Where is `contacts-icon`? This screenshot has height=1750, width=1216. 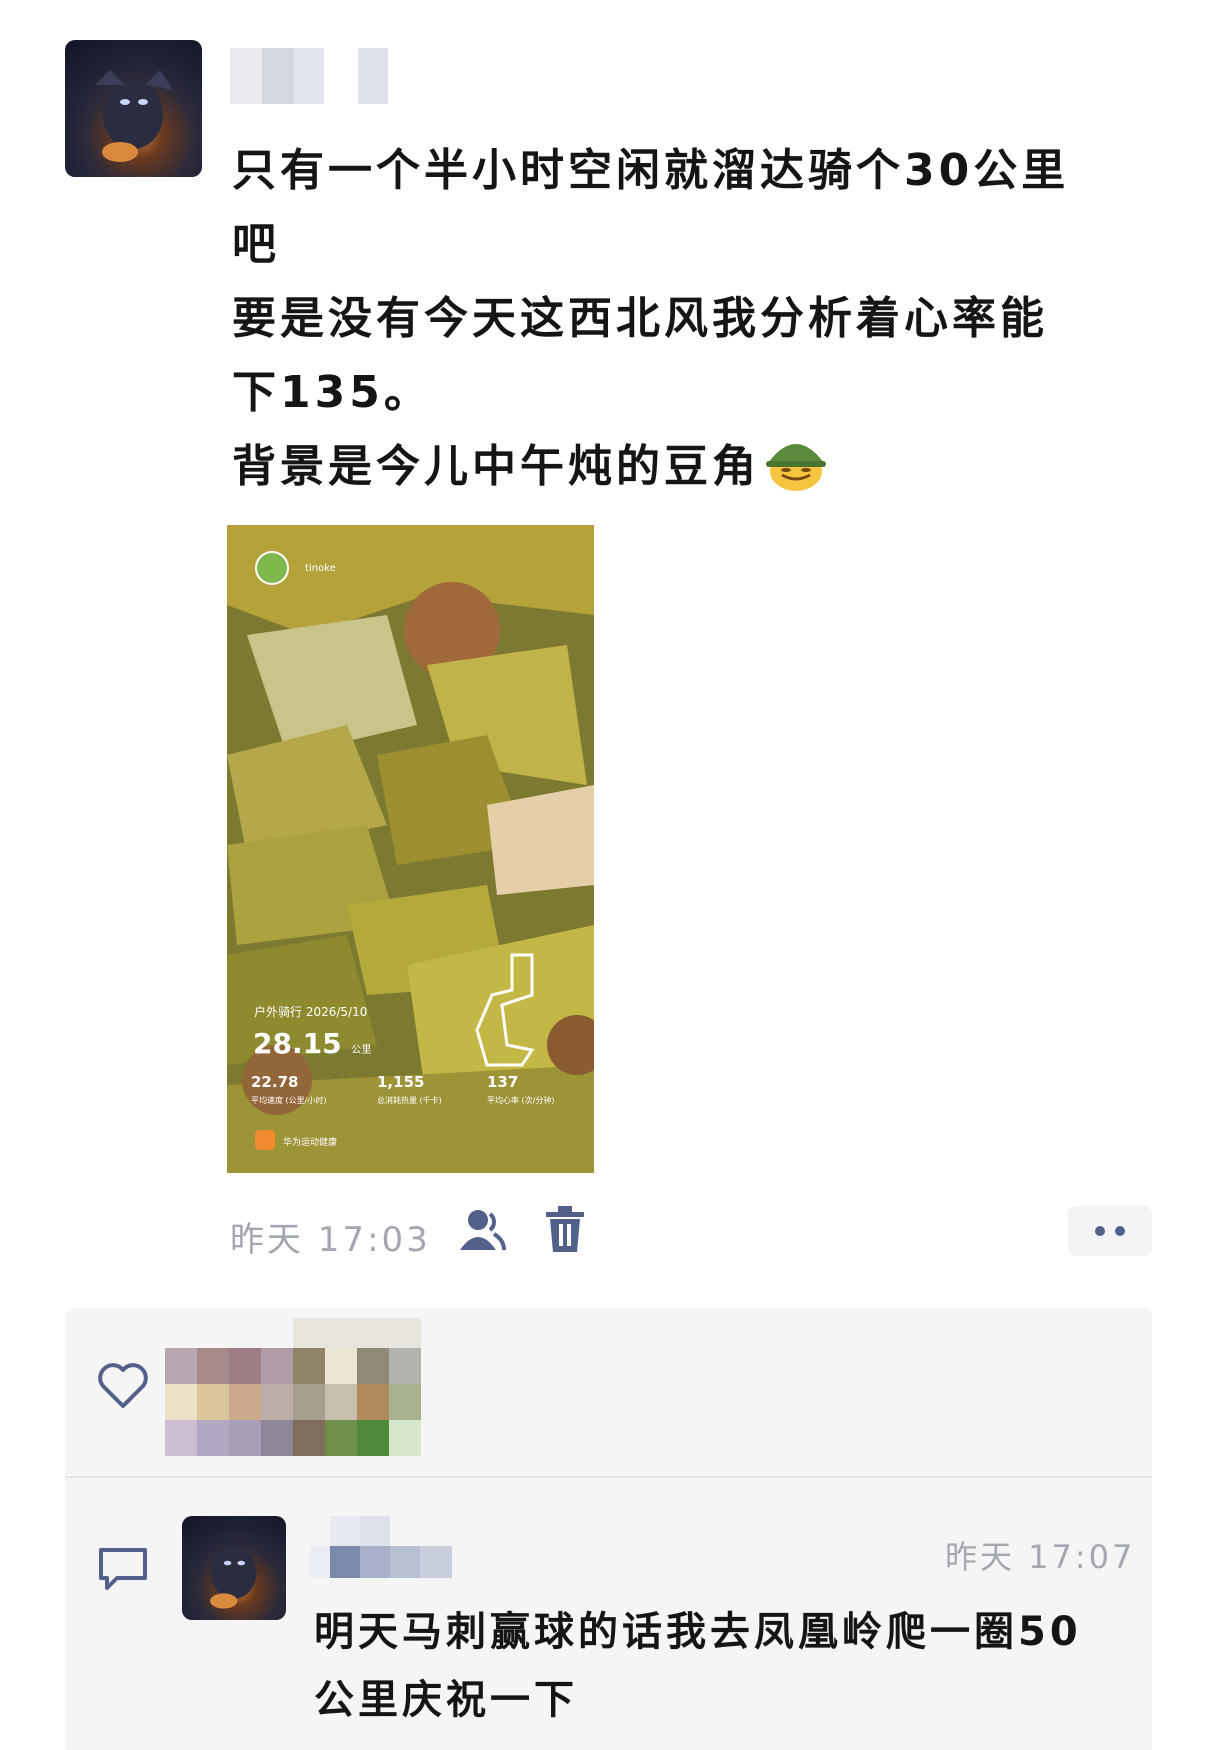 contacts-icon is located at coordinates (481, 1230).